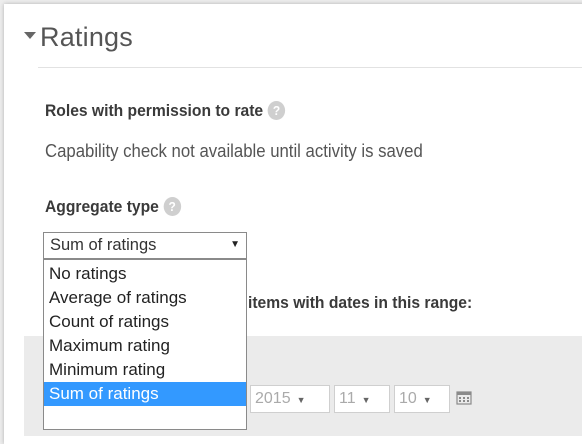 This screenshot has width=582, height=444. Describe the element at coordinates (145, 298) in the screenshot. I see `option-average-of-ratings: Average of ratings` at that location.